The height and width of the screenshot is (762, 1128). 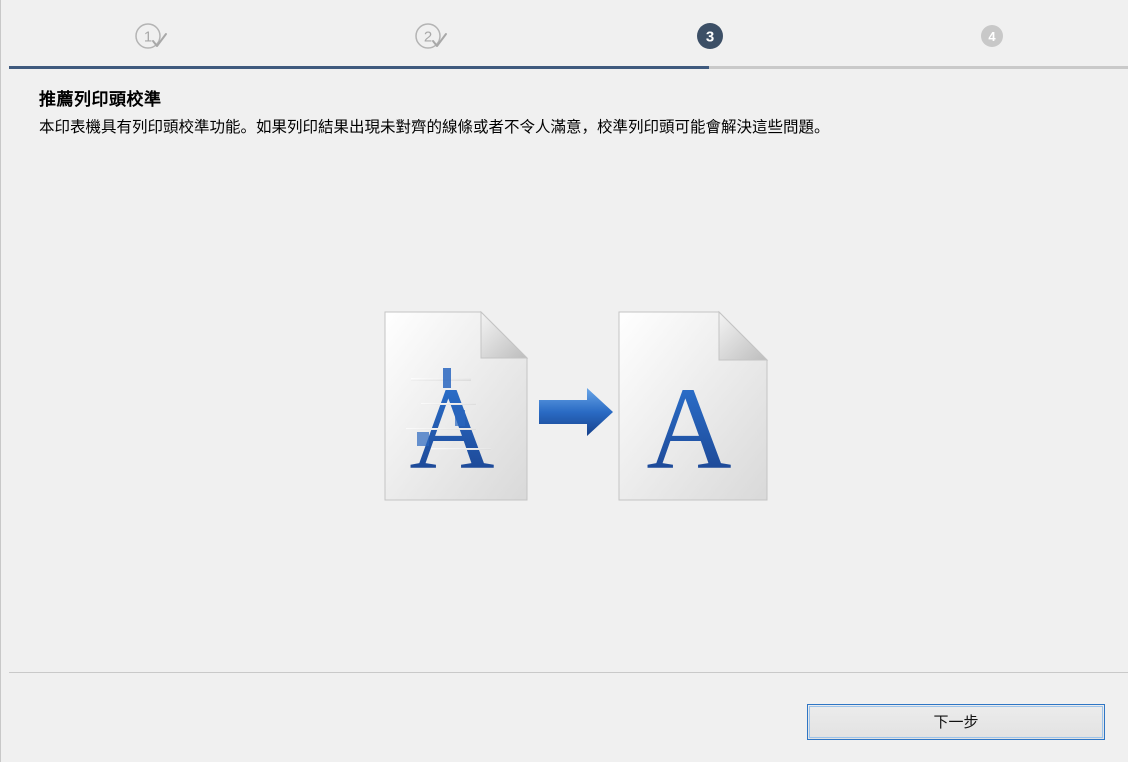 I want to click on svg-text: 3, so click(x=710, y=37).